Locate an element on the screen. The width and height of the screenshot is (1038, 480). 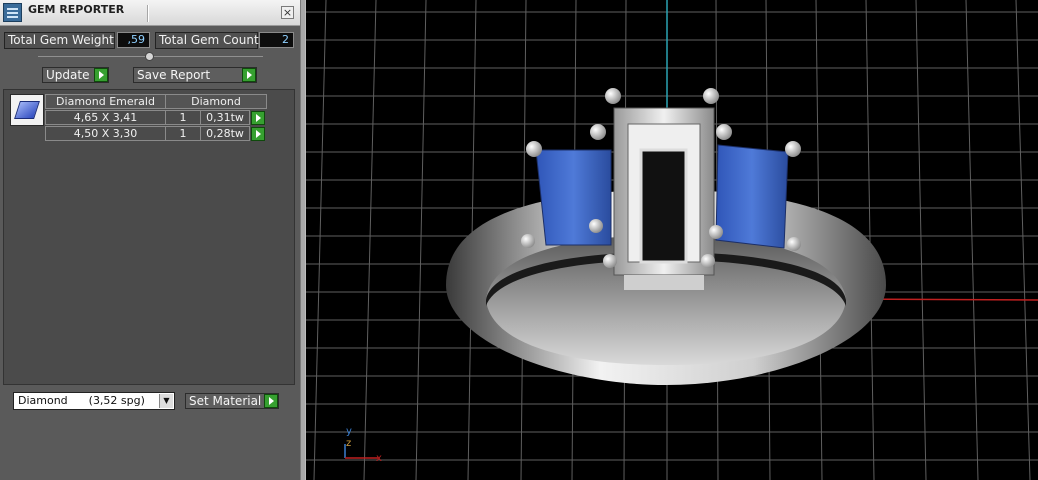
gem-reporter-icon is located at coordinates (12, 12).